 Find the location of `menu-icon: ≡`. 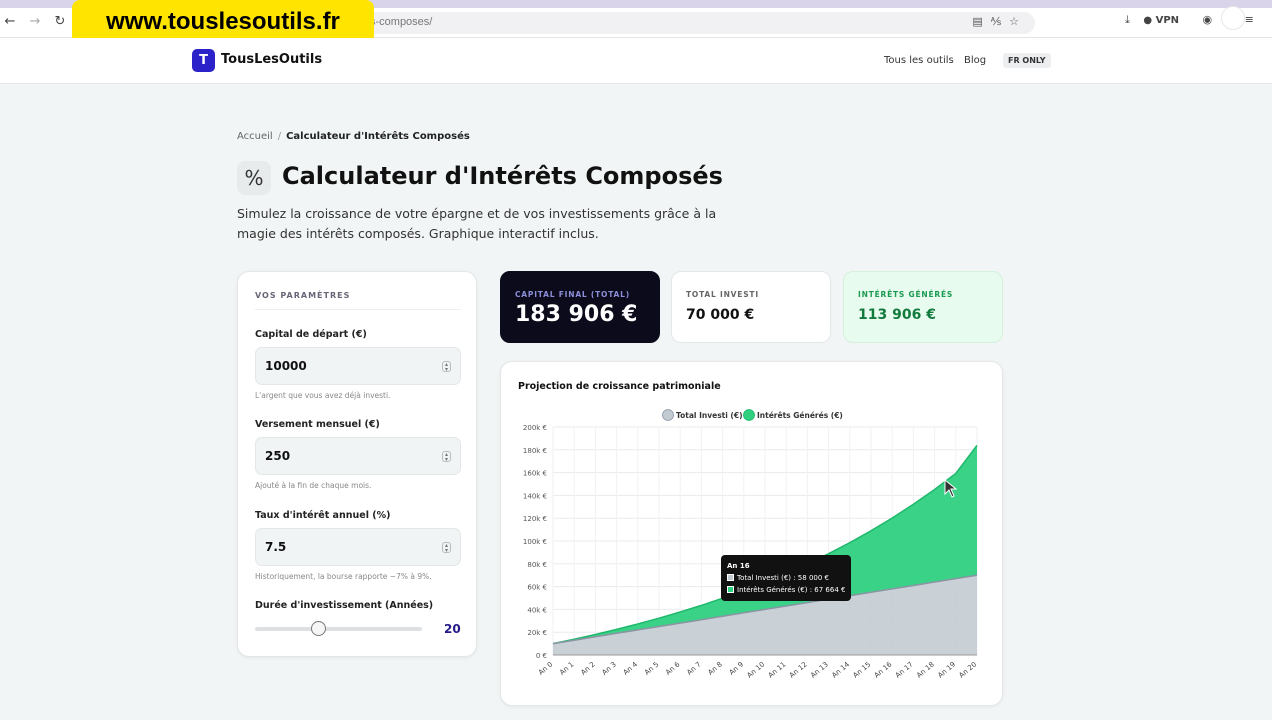

menu-icon: ≡ is located at coordinates (1249, 19).